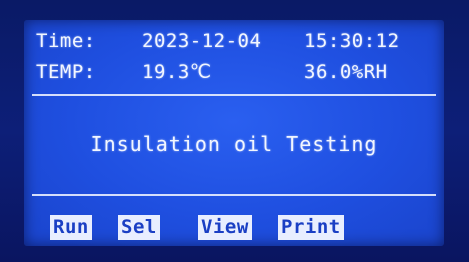 The image size is (469, 262). I want to click on date-value: 2023-12-04, so click(202, 41).